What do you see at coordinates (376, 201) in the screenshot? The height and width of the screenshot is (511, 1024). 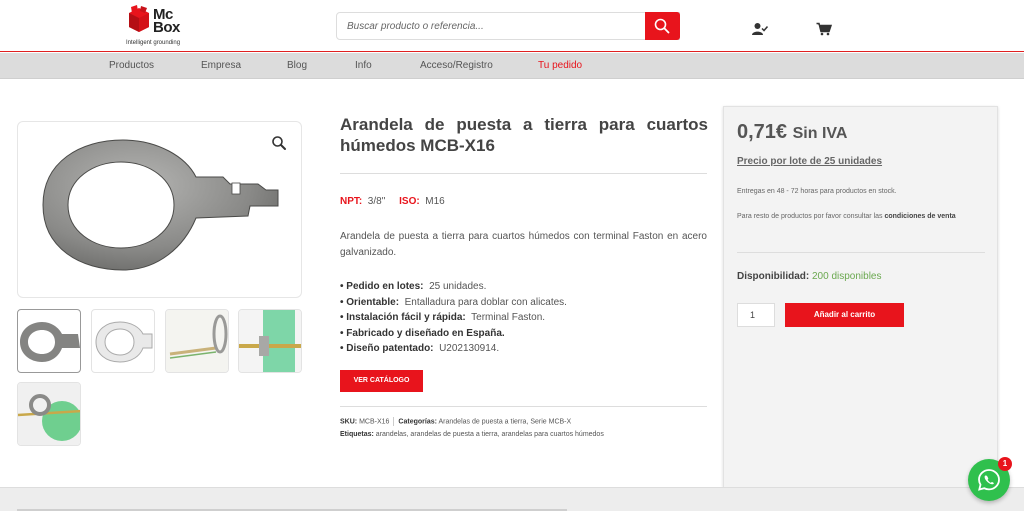 I see `npt-value: 3/8"` at bounding box center [376, 201].